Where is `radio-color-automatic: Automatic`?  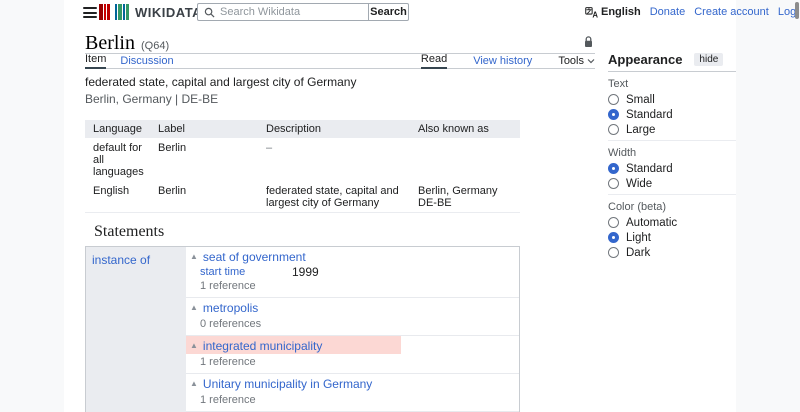
radio-color-automatic: Automatic is located at coordinates (672, 222).